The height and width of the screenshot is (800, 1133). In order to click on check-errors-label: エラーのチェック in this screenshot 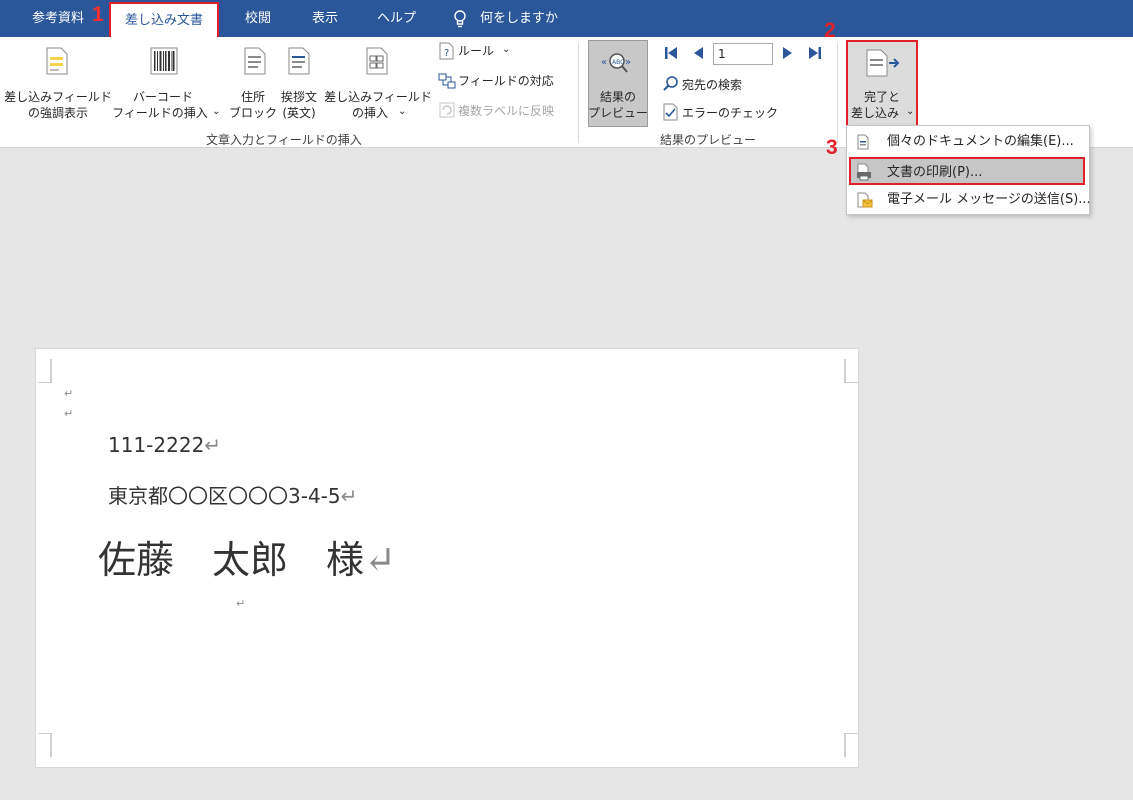, I will do `click(730, 113)`.